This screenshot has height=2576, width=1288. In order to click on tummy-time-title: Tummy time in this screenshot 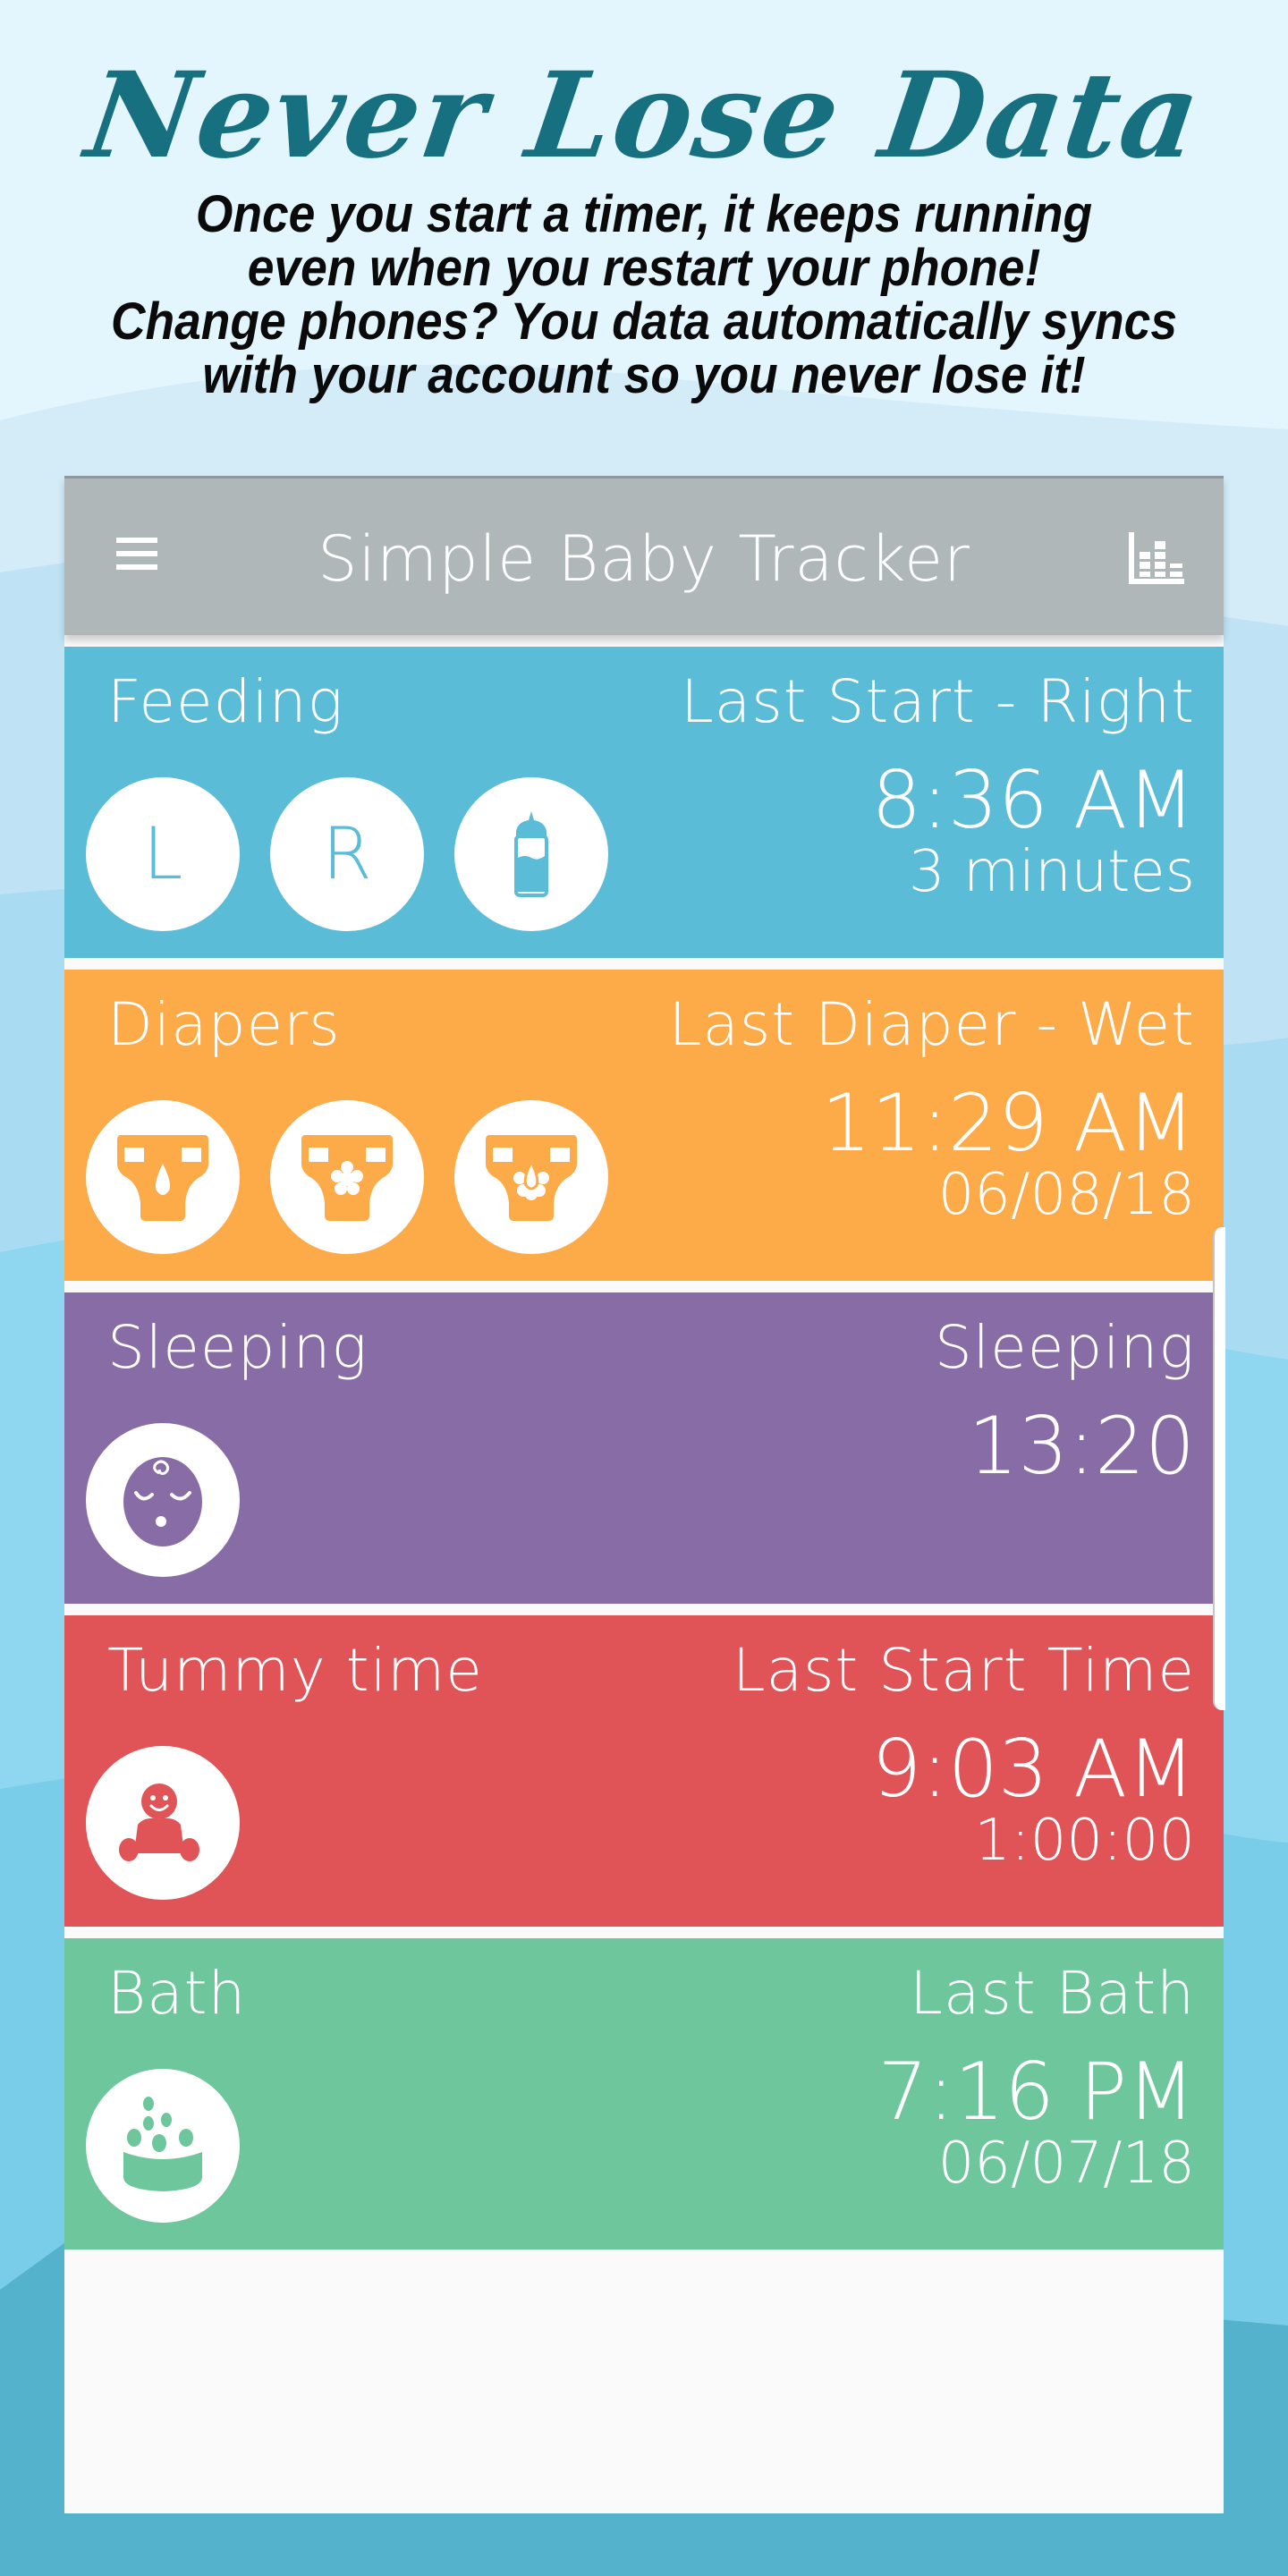, I will do `click(295, 1670)`.